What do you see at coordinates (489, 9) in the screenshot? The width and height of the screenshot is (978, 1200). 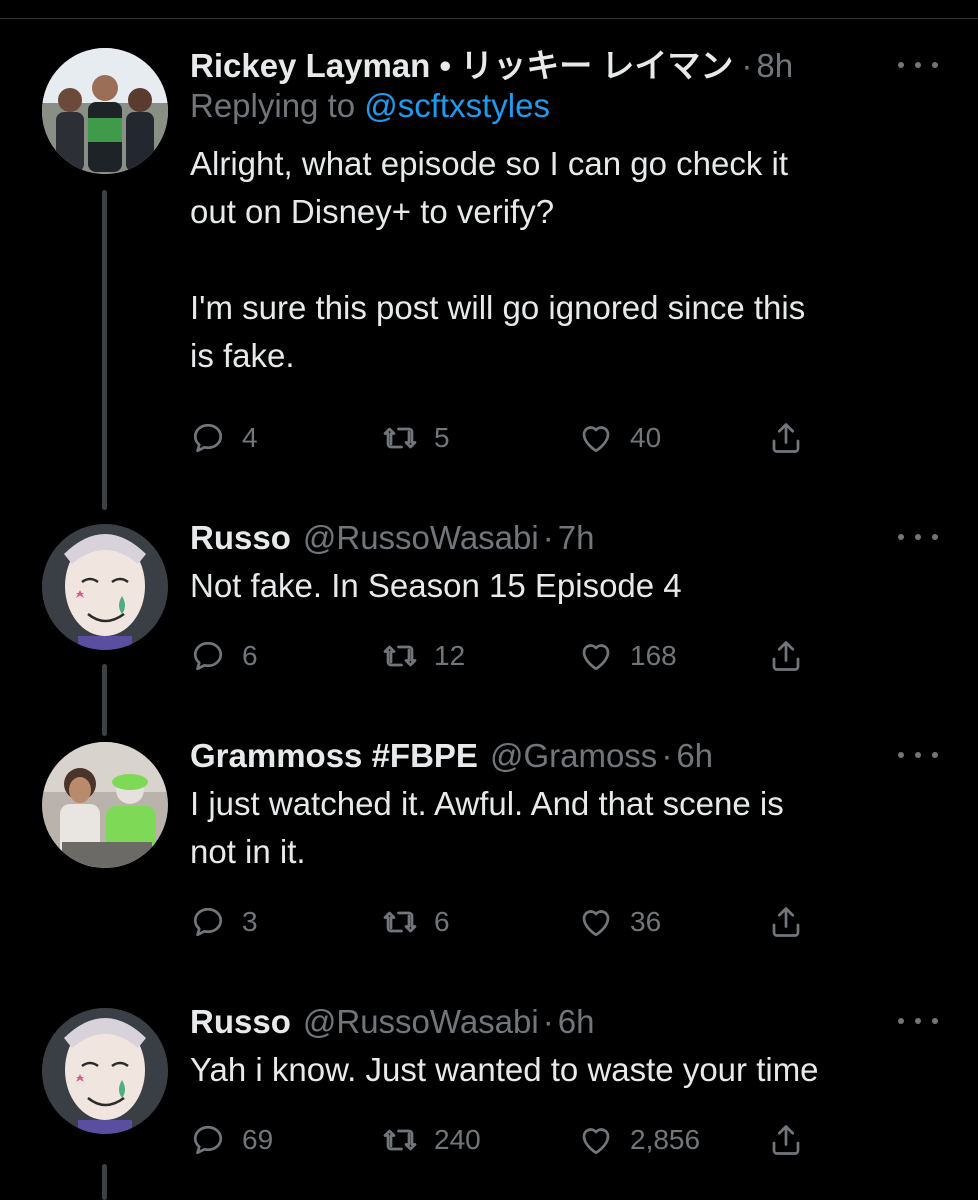 I see `top-divider` at bounding box center [489, 9].